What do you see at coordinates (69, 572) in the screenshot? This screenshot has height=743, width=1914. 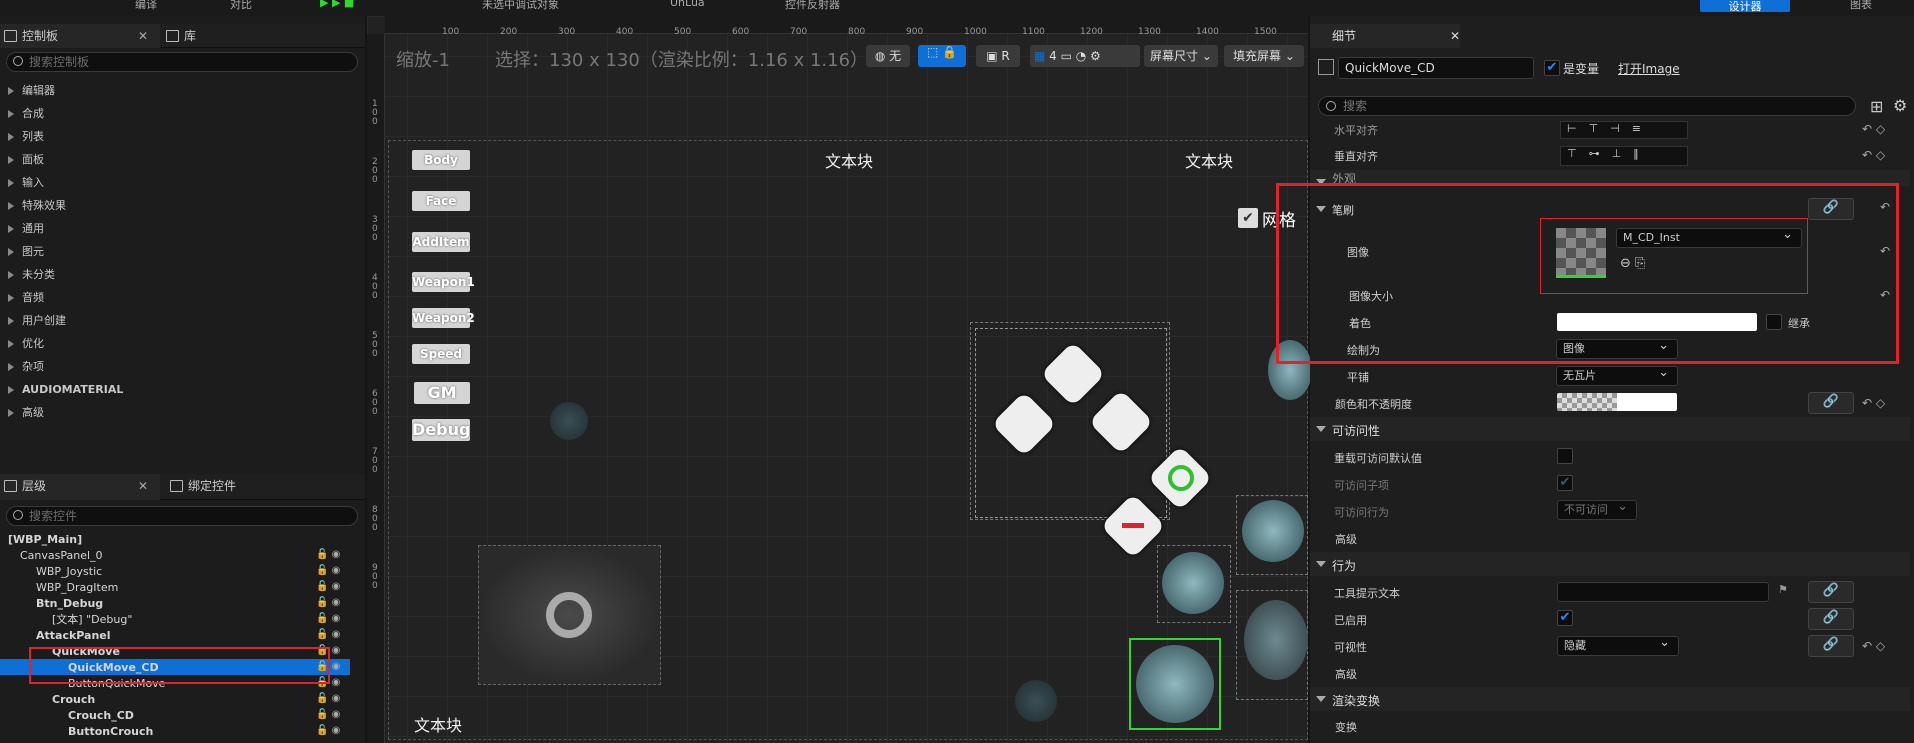 I see `hierarchy-item: WBP_Joystic` at bounding box center [69, 572].